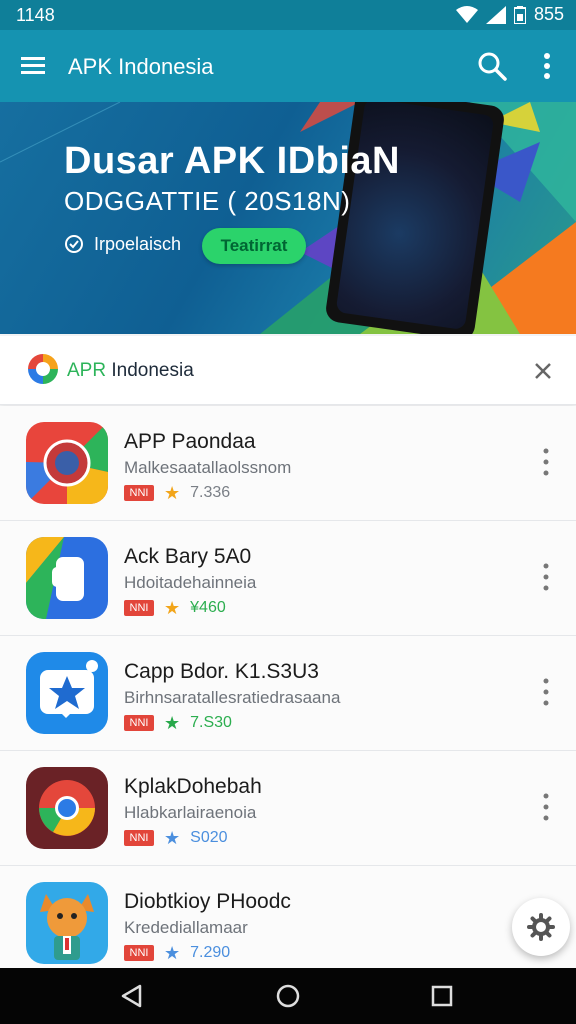 The height and width of the screenshot is (1024, 576). I want to click on app-meta: NNI ★ 7.S30, so click(178, 723).